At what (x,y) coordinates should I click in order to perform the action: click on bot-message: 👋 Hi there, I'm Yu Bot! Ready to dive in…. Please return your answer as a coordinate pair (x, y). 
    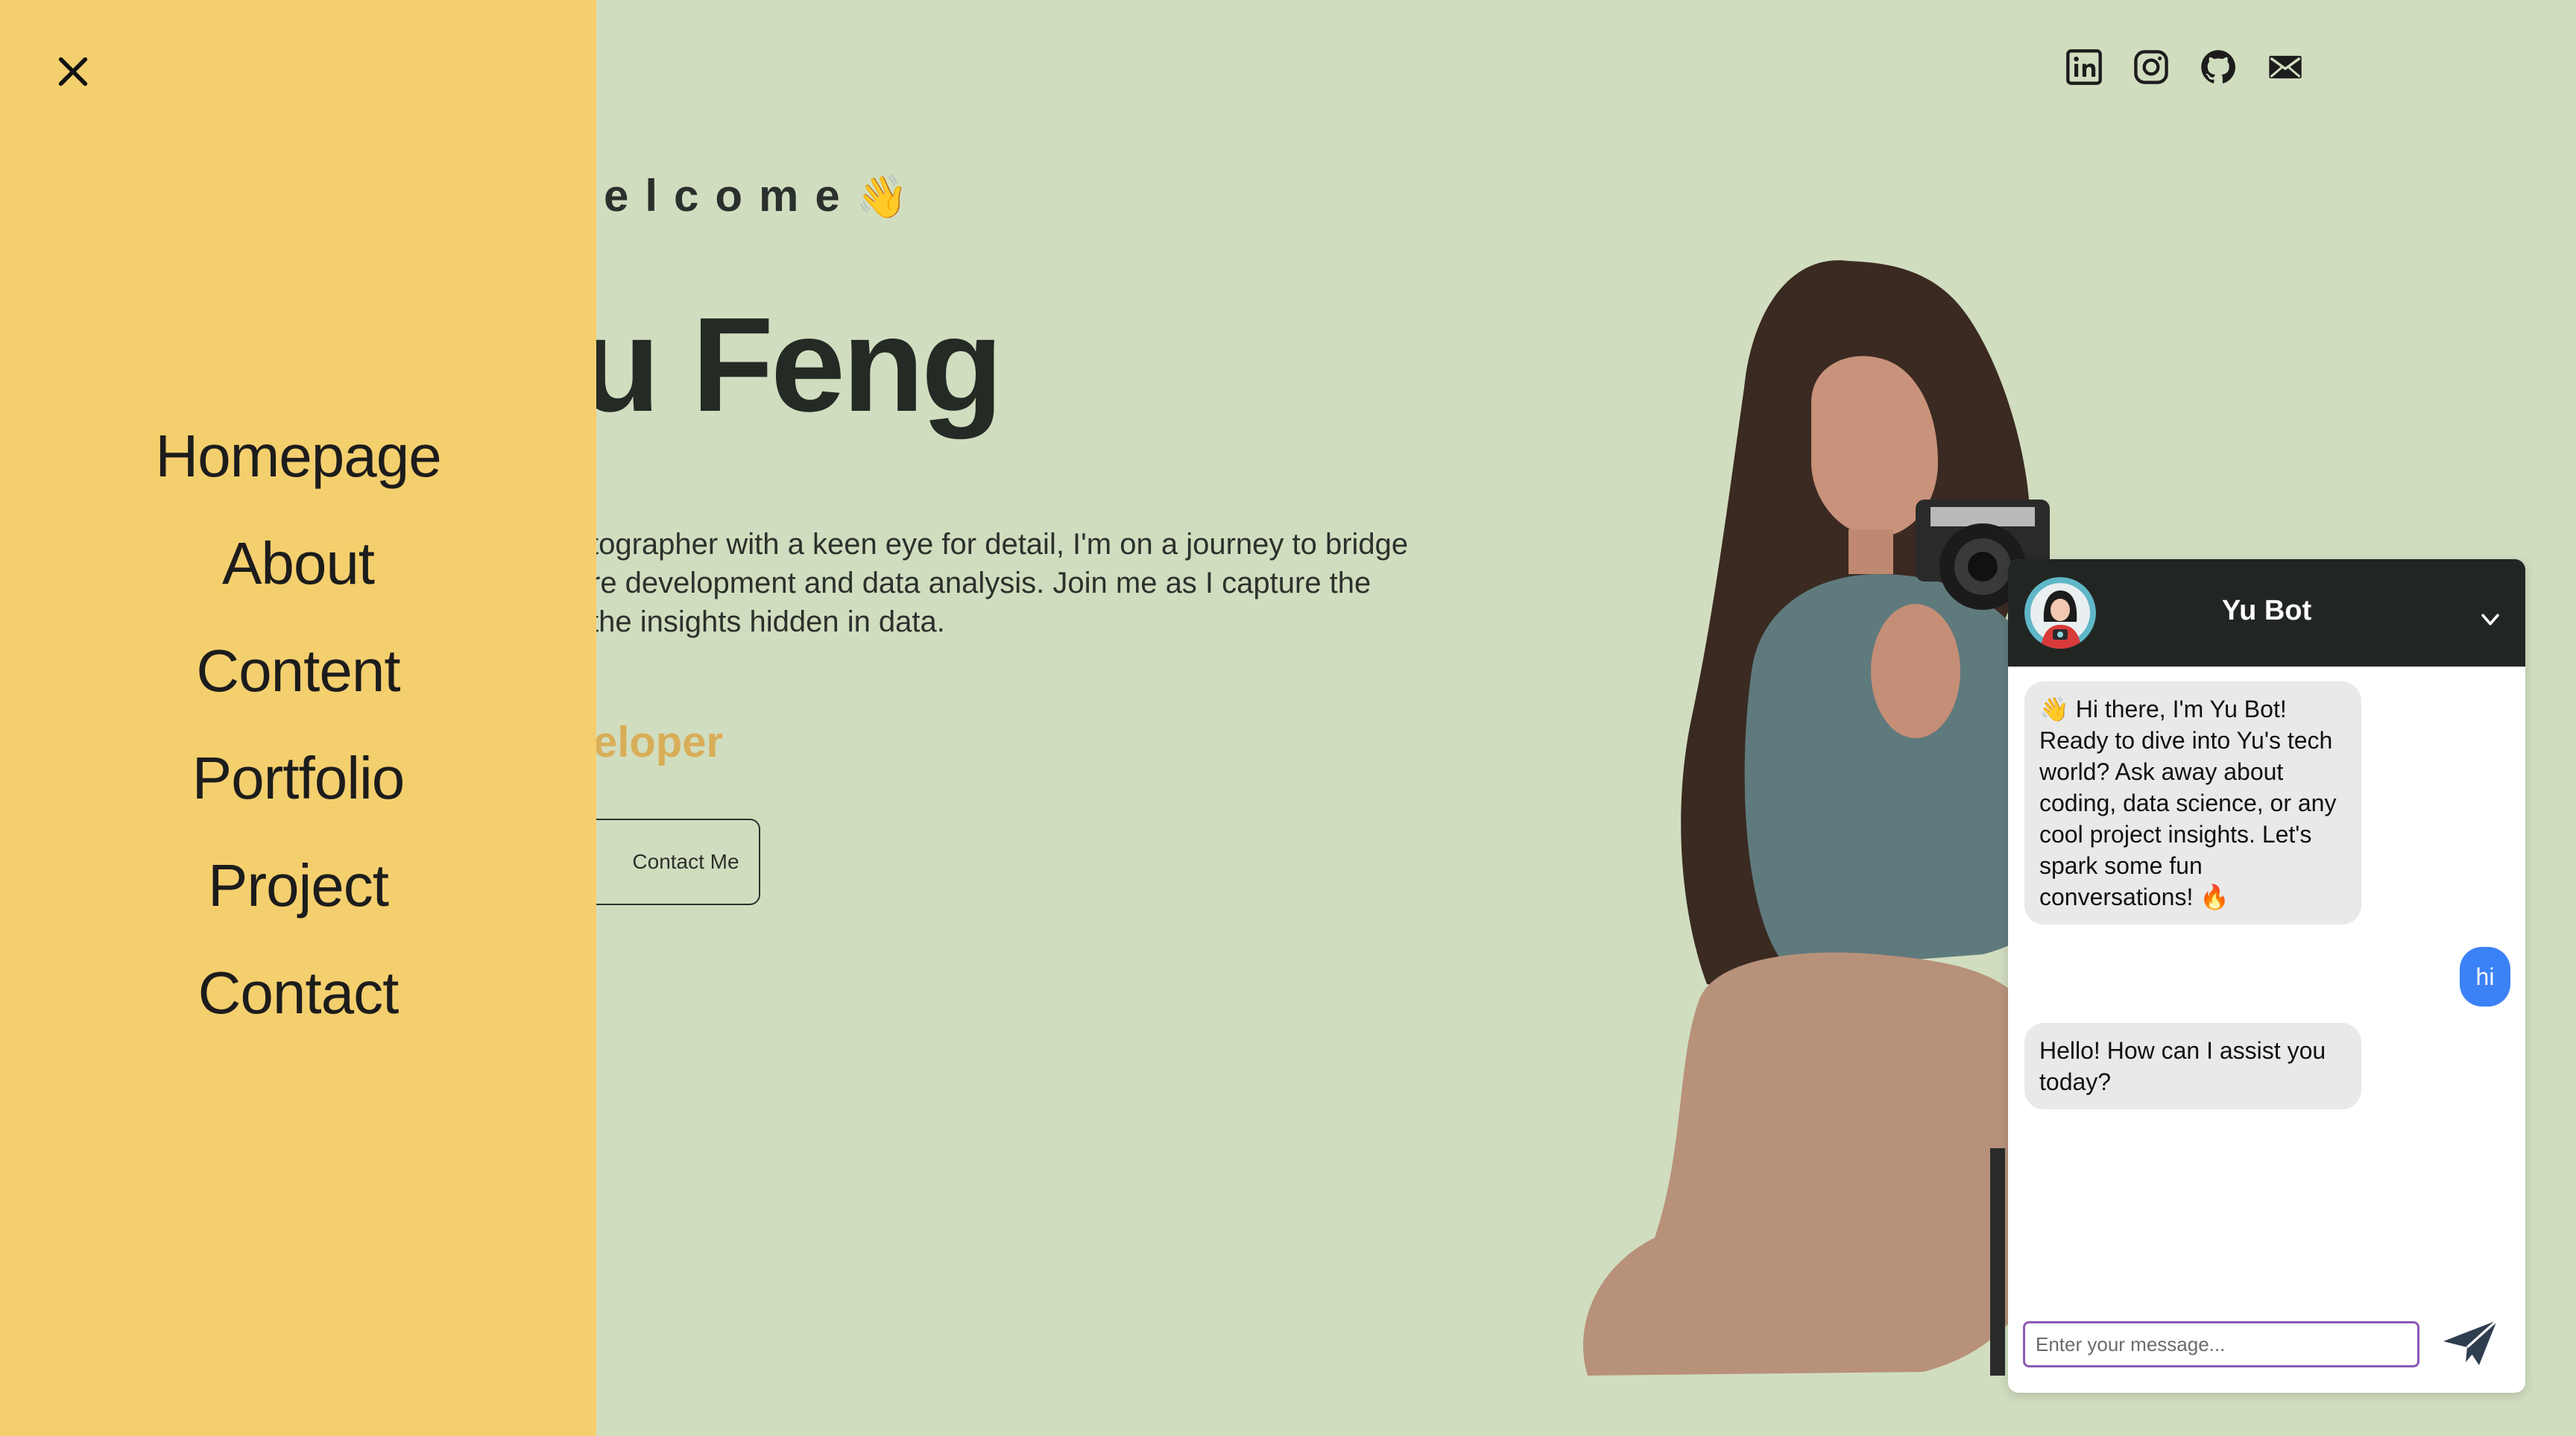
    Looking at the image, I should click on (2192, 803).